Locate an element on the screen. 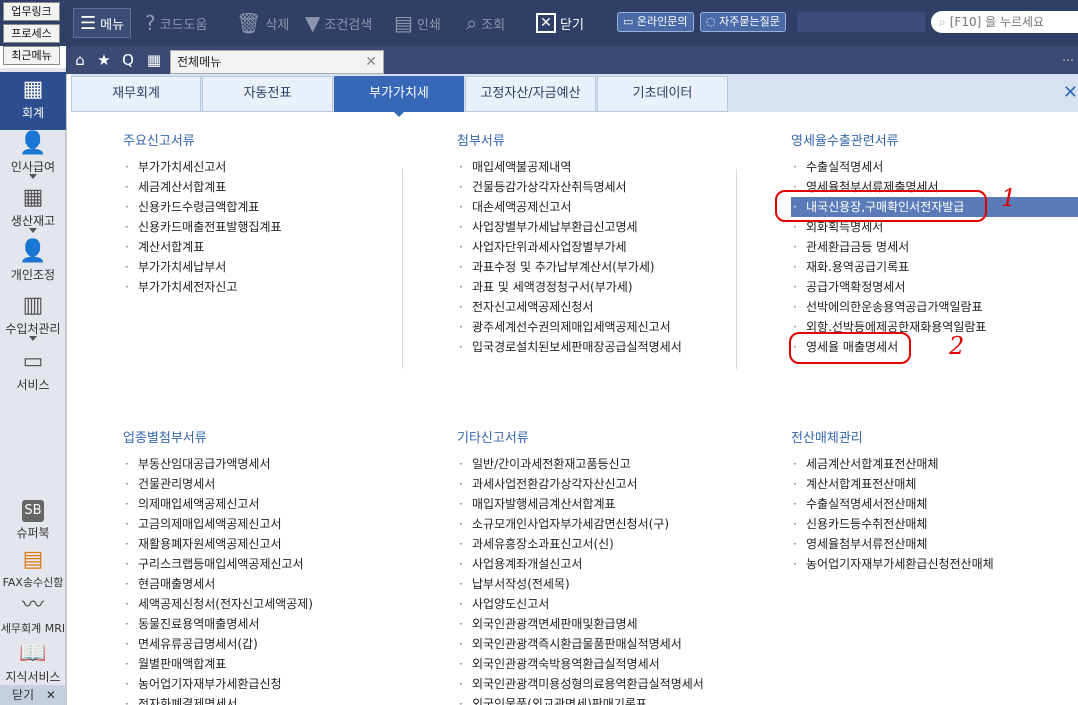  menu-item: 전자신고세액공제신청서 is located at coordinates (622, 307).